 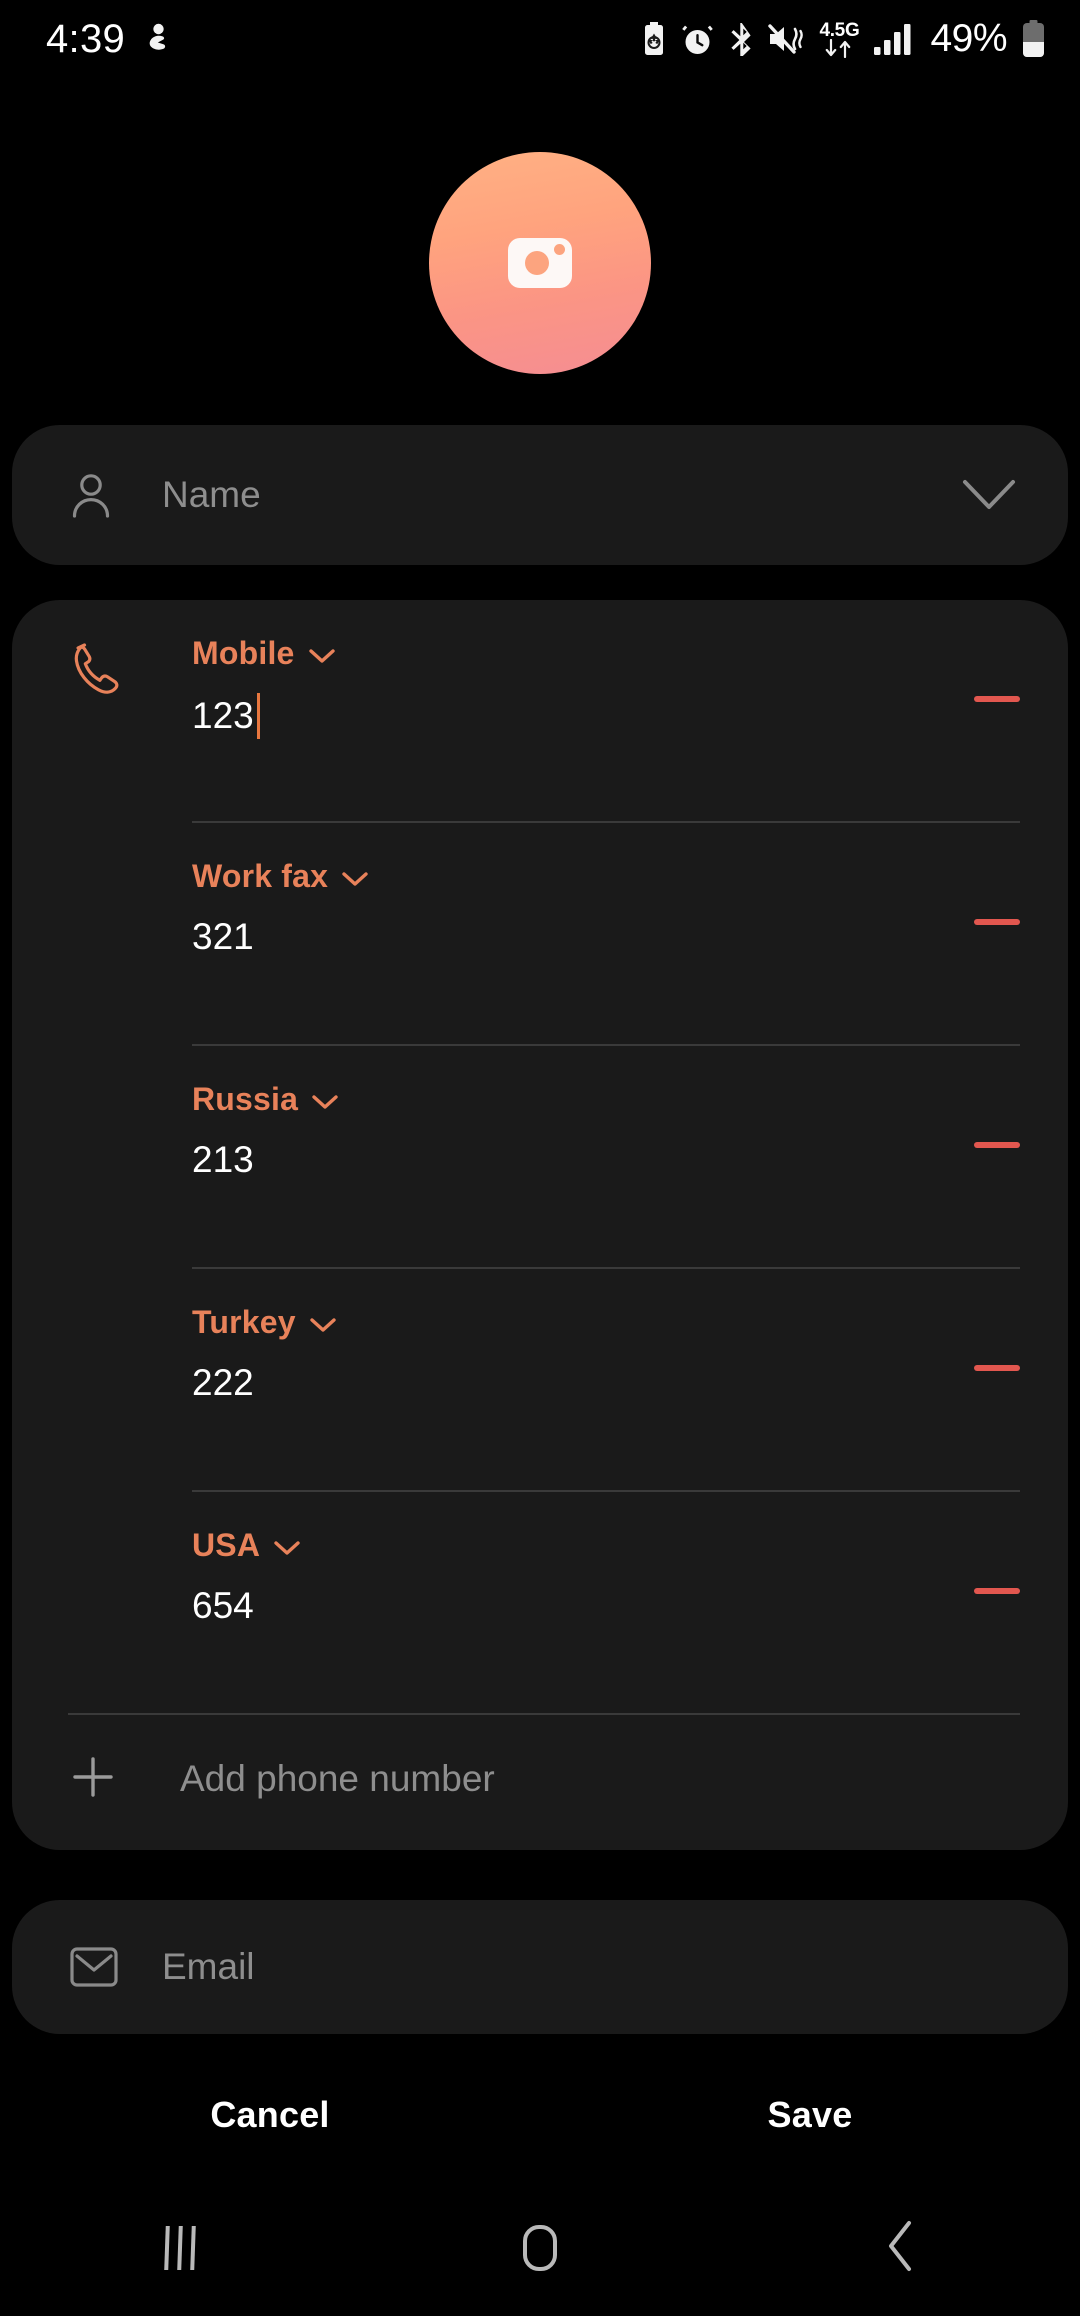 I want to click on name-field-card: Name, so click(x=540, y=495).